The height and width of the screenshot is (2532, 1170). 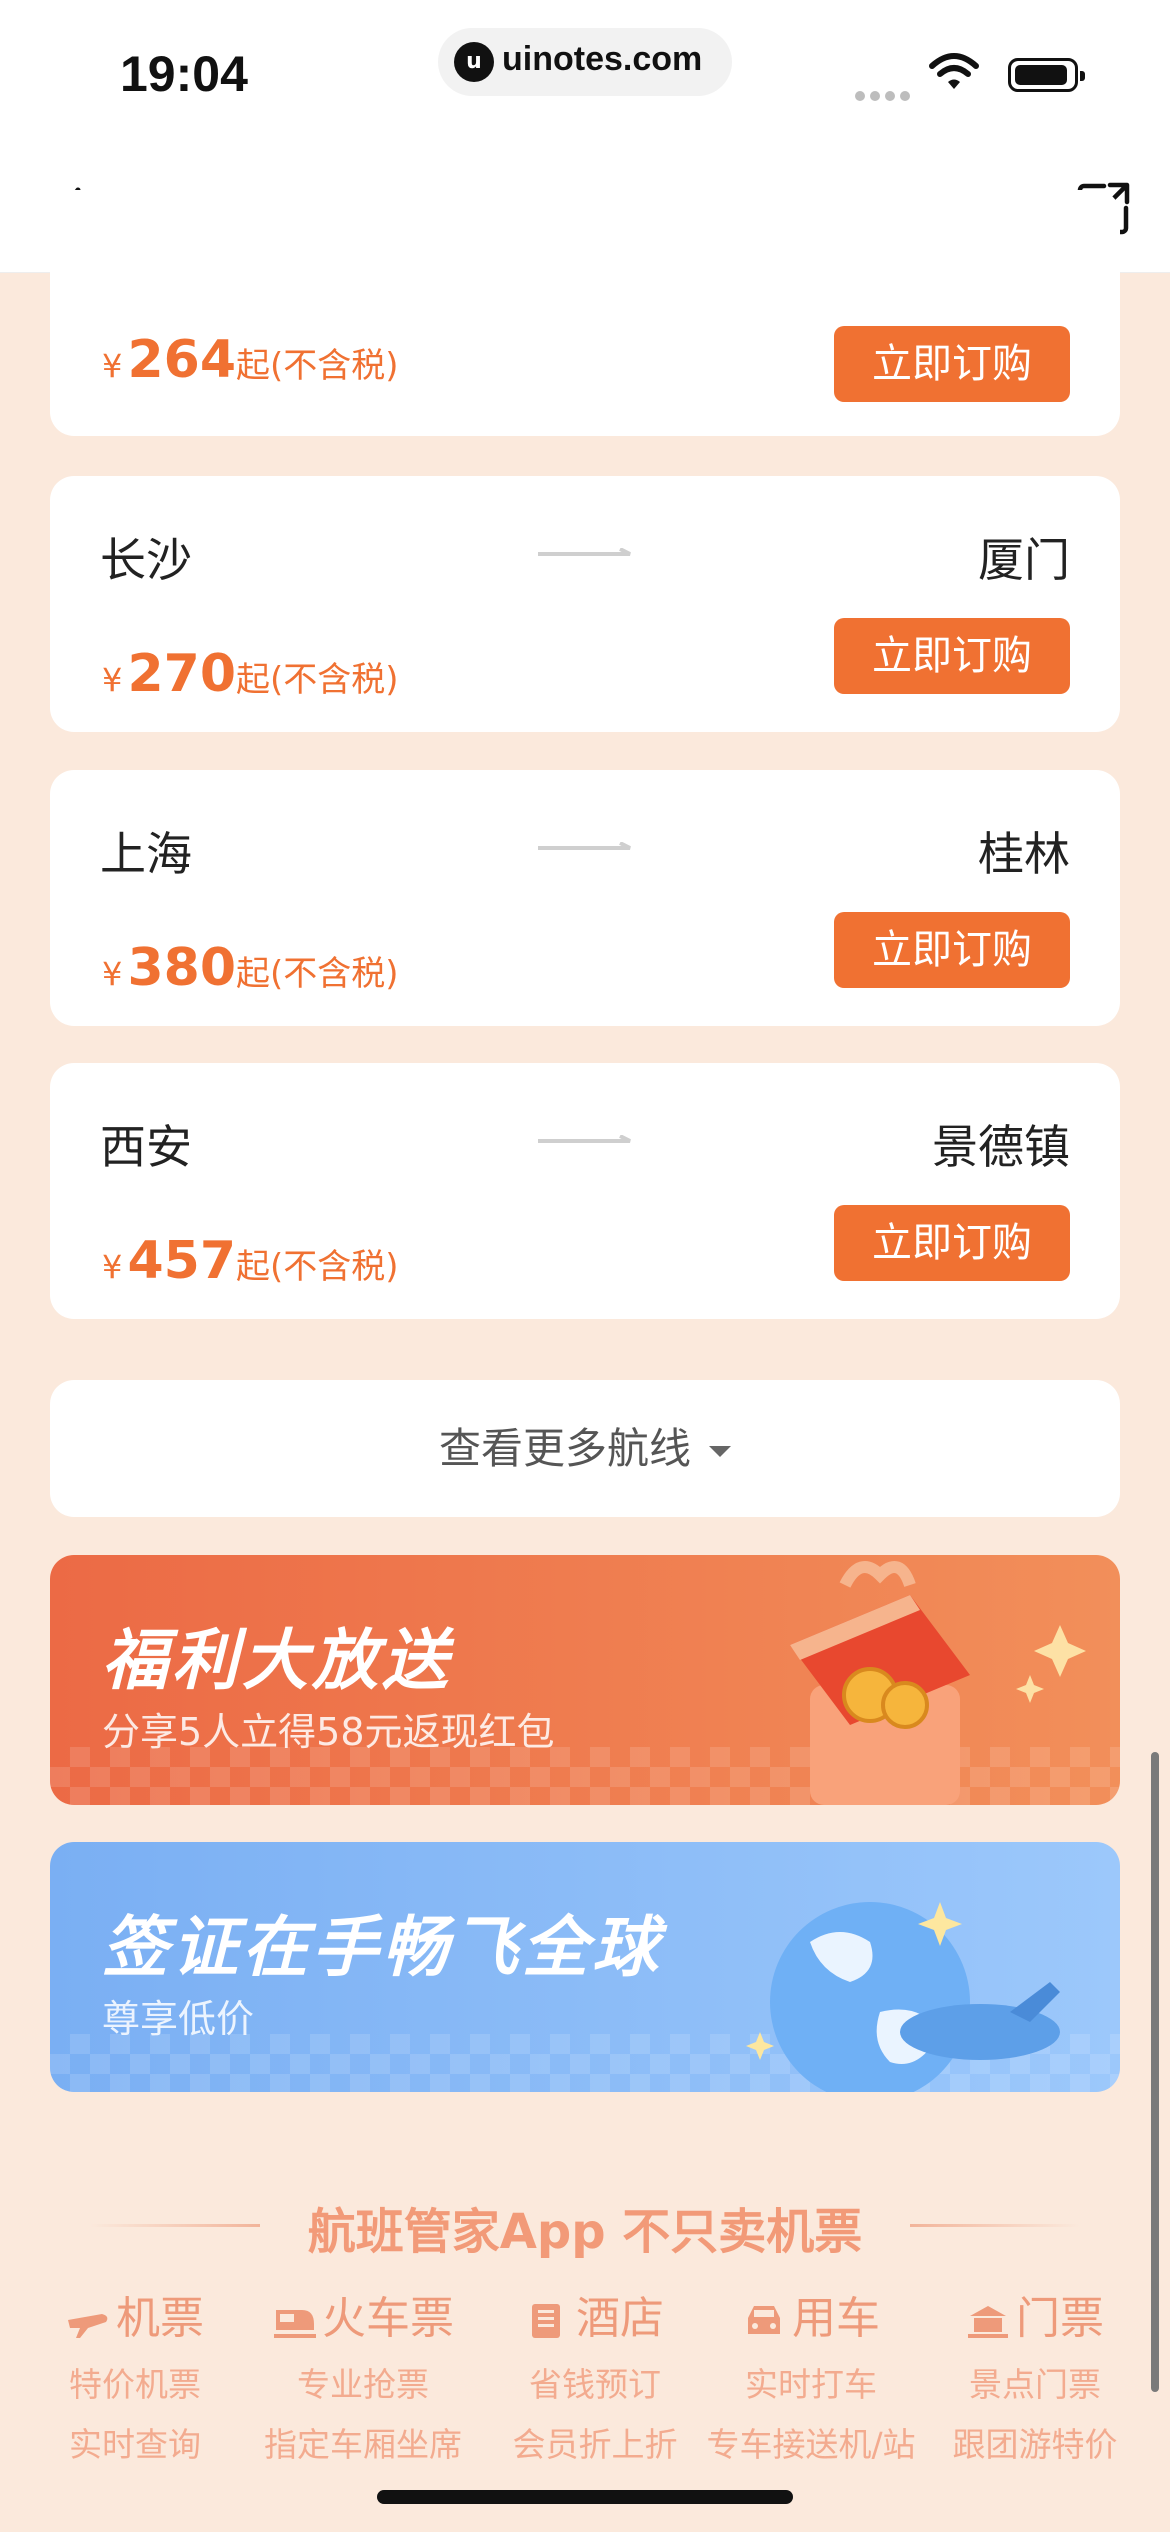 I want to click on car-icon, so click(x=764, y=2320).